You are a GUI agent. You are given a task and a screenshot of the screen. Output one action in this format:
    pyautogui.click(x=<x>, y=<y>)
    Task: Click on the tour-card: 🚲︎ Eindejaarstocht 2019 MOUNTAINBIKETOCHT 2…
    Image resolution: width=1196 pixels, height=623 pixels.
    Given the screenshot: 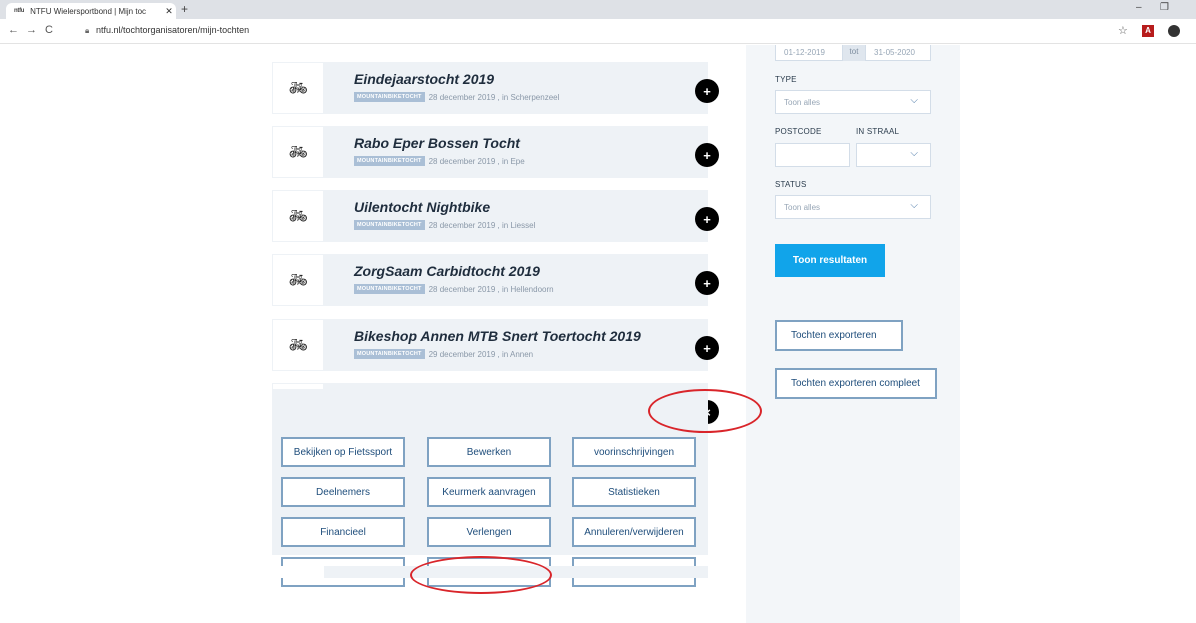 What is the action you would take?
    pyautogui.click(x=495, y=88)
    